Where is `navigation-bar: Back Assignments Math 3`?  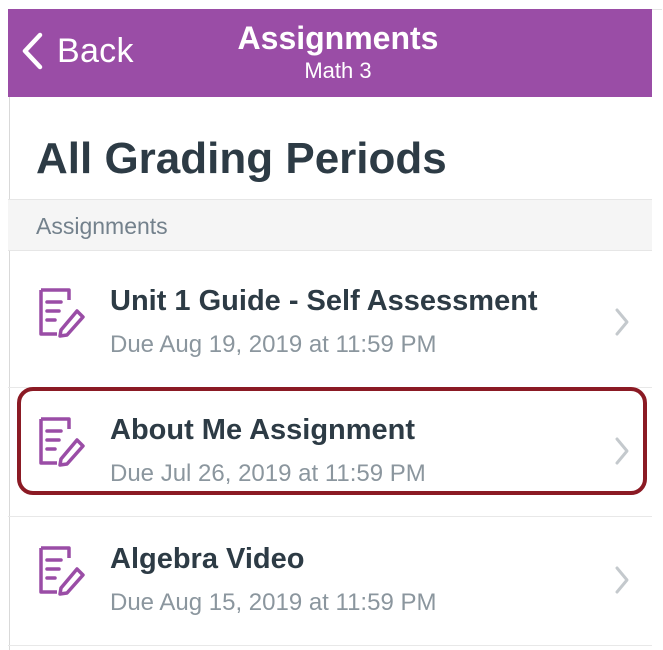
navigation-bar: Back Assignments Math 3 is located at coordinates (330, 53).